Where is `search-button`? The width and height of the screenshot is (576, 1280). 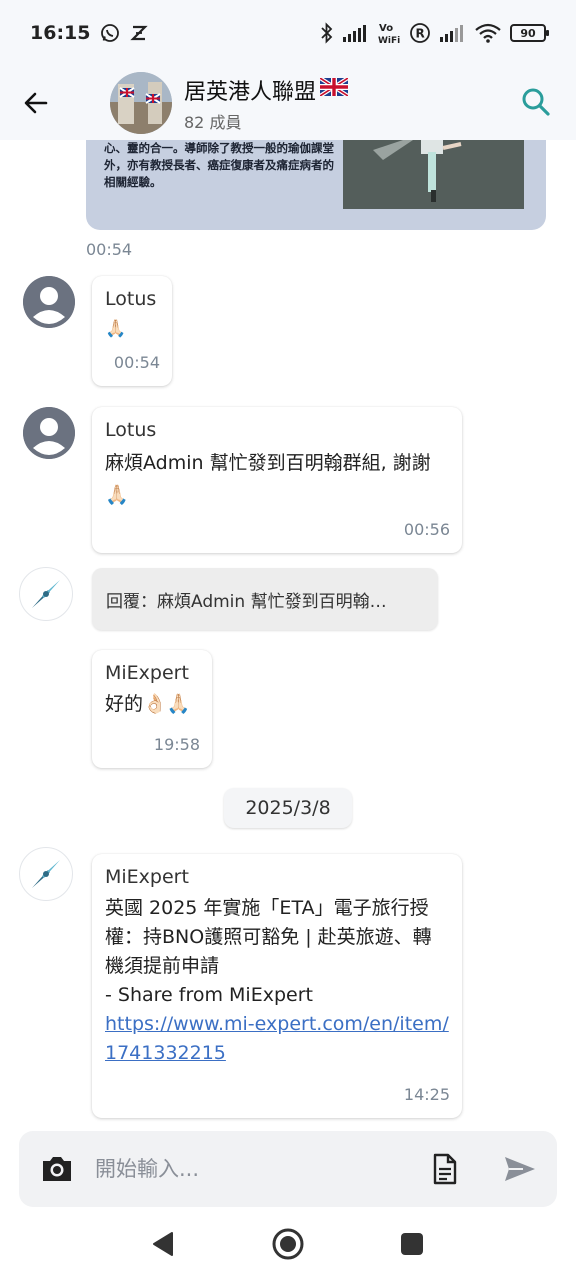 search-button is located at coordinates (536, 102).